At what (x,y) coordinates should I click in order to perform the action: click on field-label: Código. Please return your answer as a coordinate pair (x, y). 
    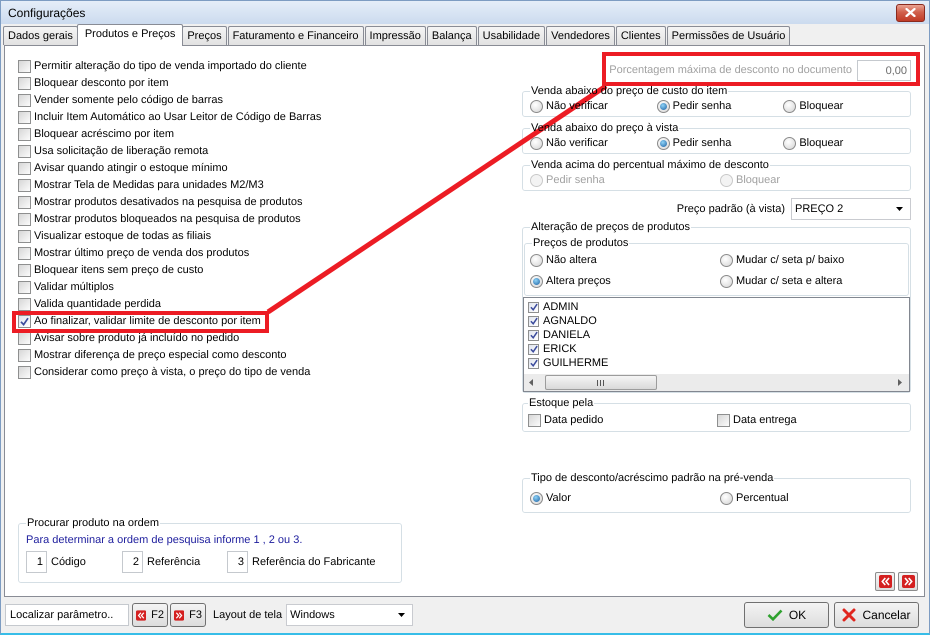
    Looking at the image, I should click on (68, 562).